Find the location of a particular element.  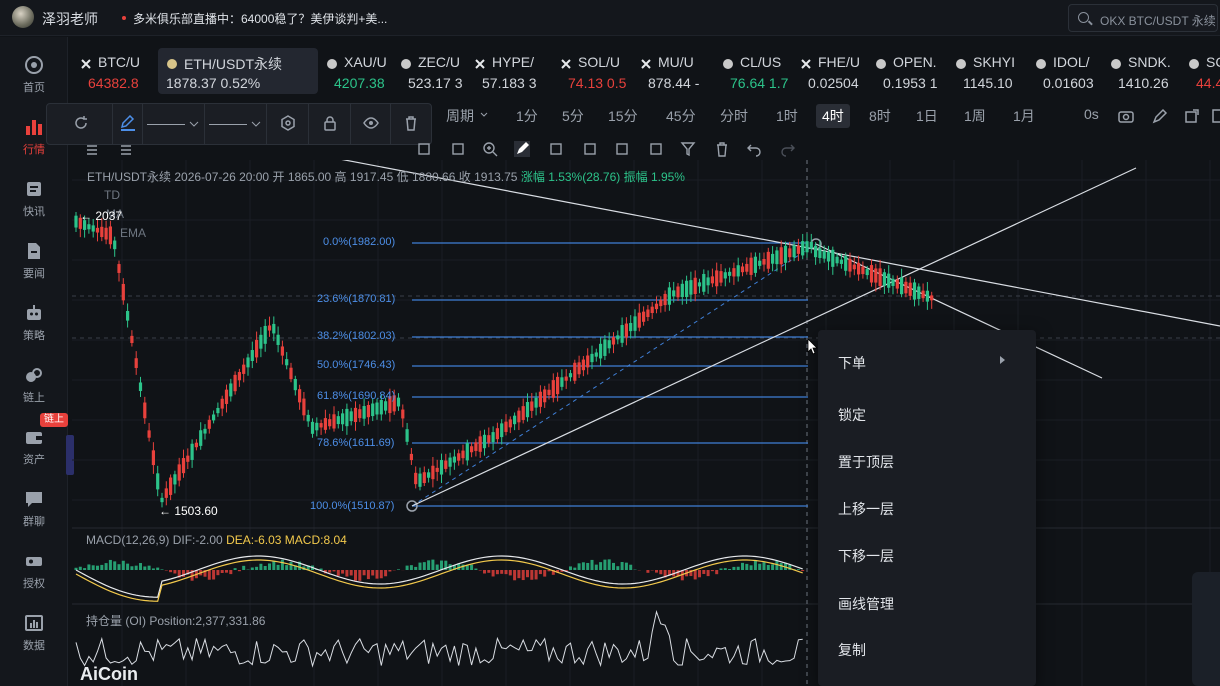

pencil-icon is located at coordinates (127, 123).